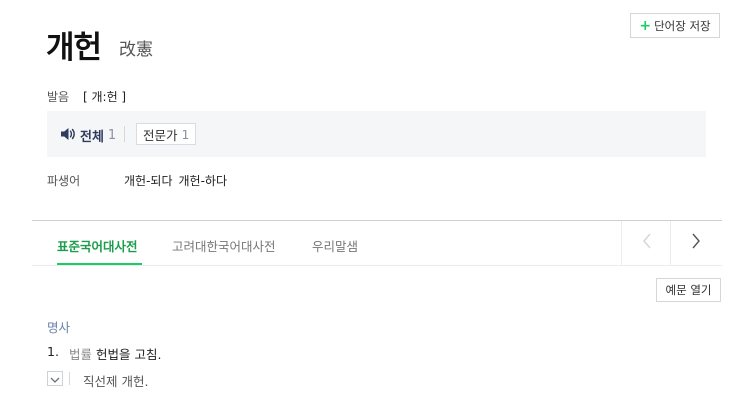 This screenshot has height=418, width=741. I want to click on audio-expert-button: 전문가 1, so click(166, 134).